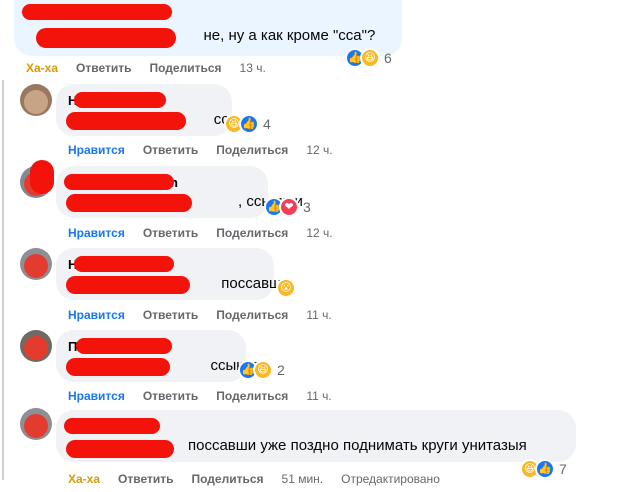 The width and height of the screenshot is (618, 492). I want to click on comment-actions: Ха-ха Ответить Поделиться 13 ч., so click(155, 68).